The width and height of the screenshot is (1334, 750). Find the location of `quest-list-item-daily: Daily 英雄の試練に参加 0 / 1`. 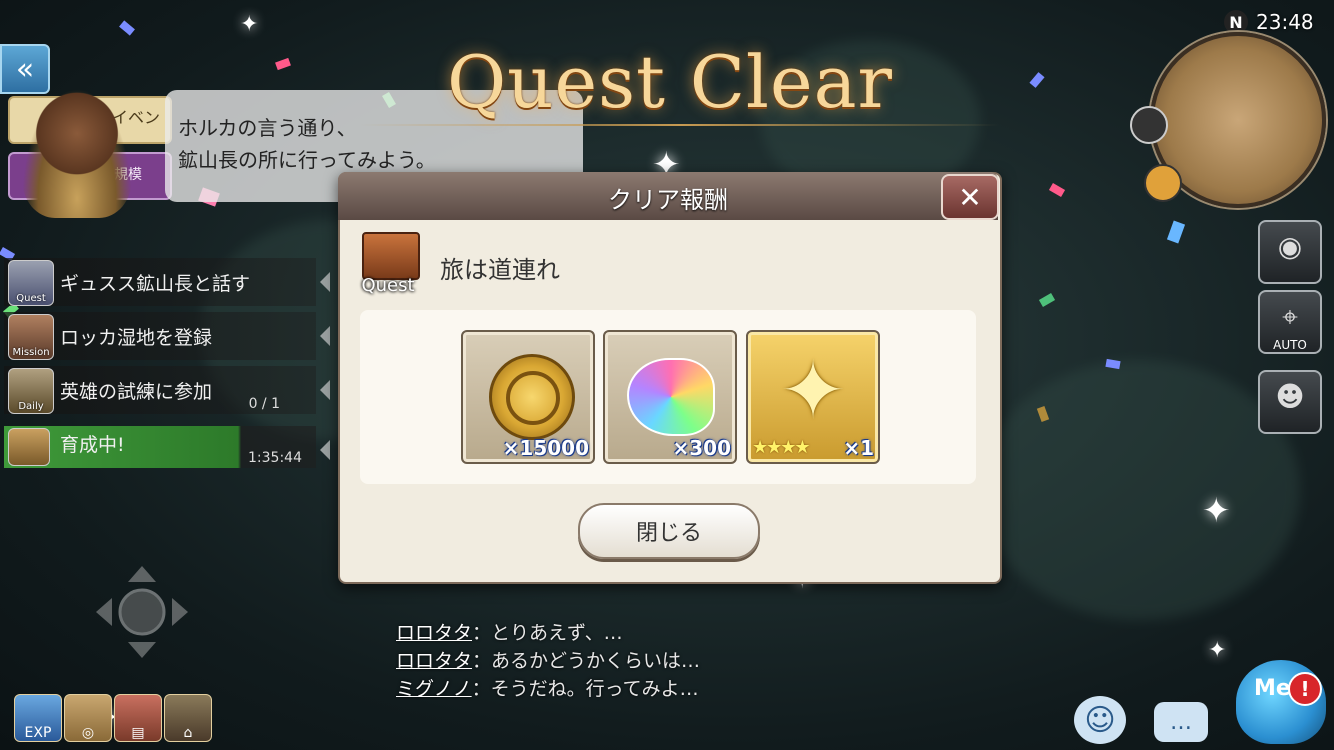

quest-list-item-daily: Daily 英雄の試練に参加 0 / 1 is located at coordinates (167, 390).